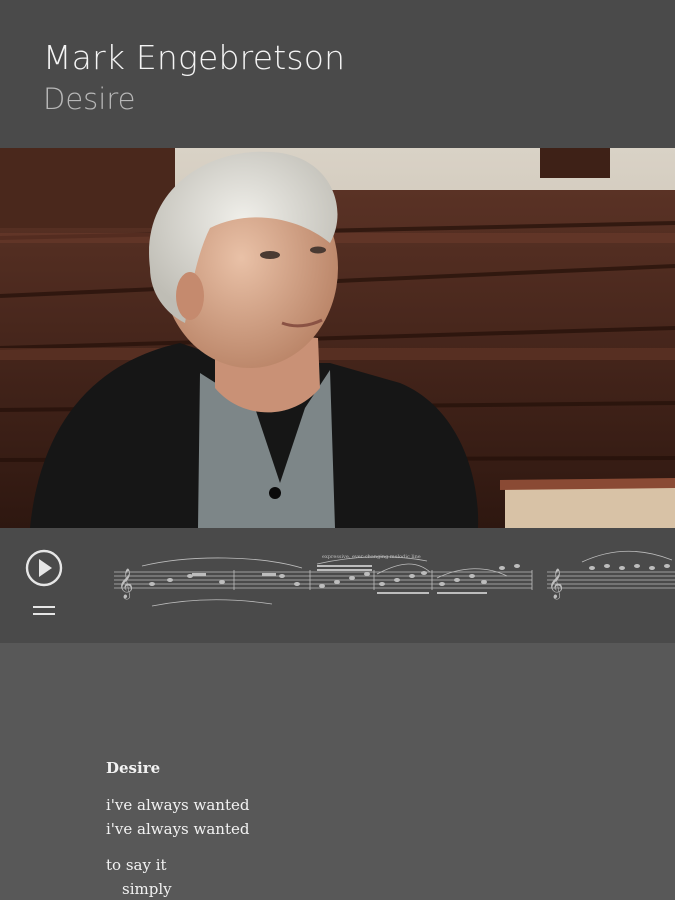  Describe the element at coordinates (147, 889) in the screenshot. I see `poem-line: simply` at that location.